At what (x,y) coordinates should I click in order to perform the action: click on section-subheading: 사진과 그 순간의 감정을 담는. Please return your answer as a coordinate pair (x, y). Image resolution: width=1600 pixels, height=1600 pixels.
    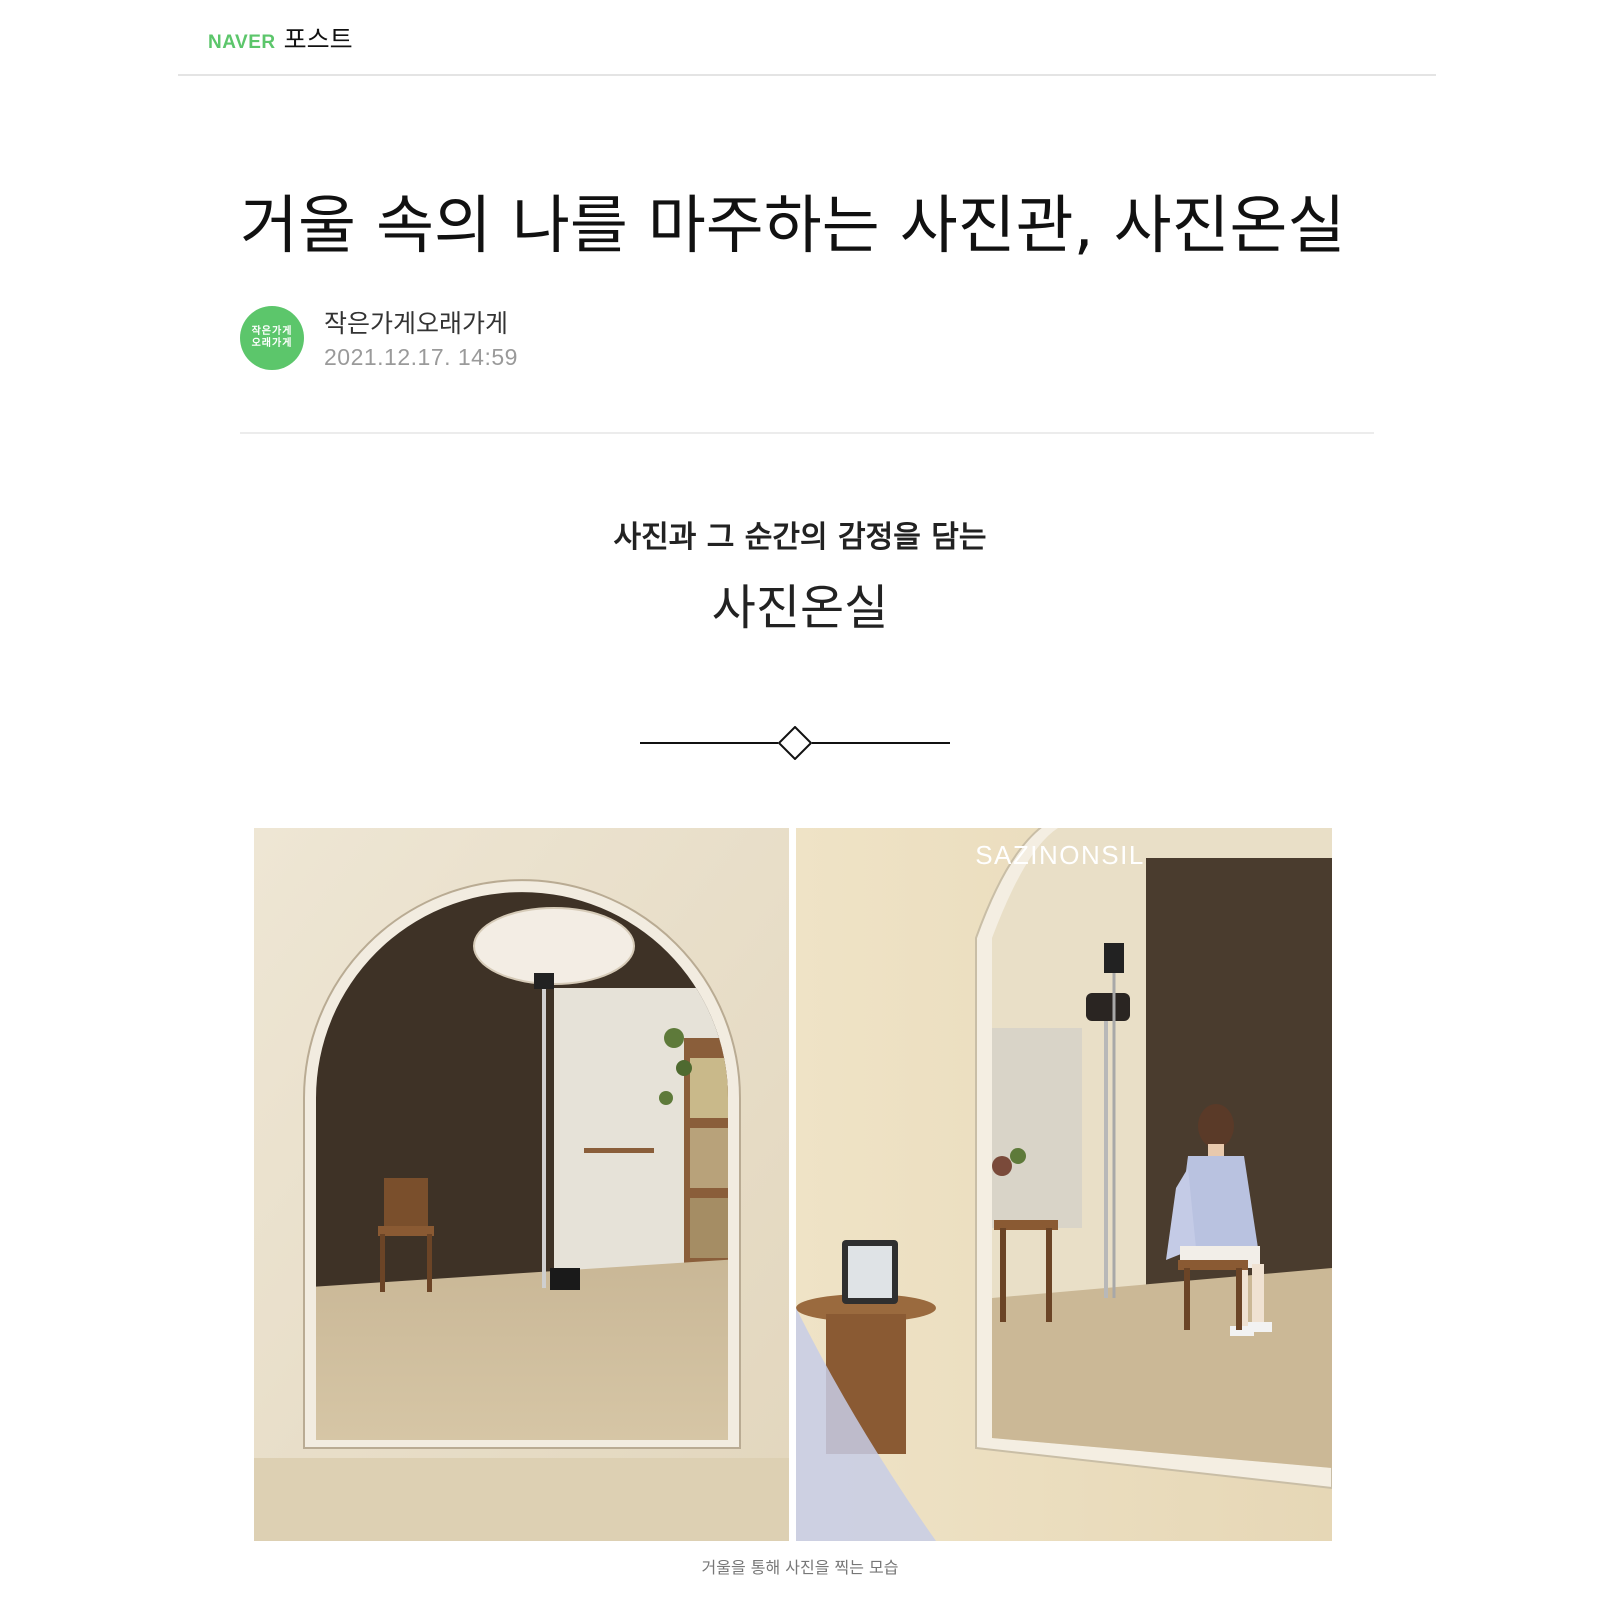
    Looking at the image, I should click on (800, 537).